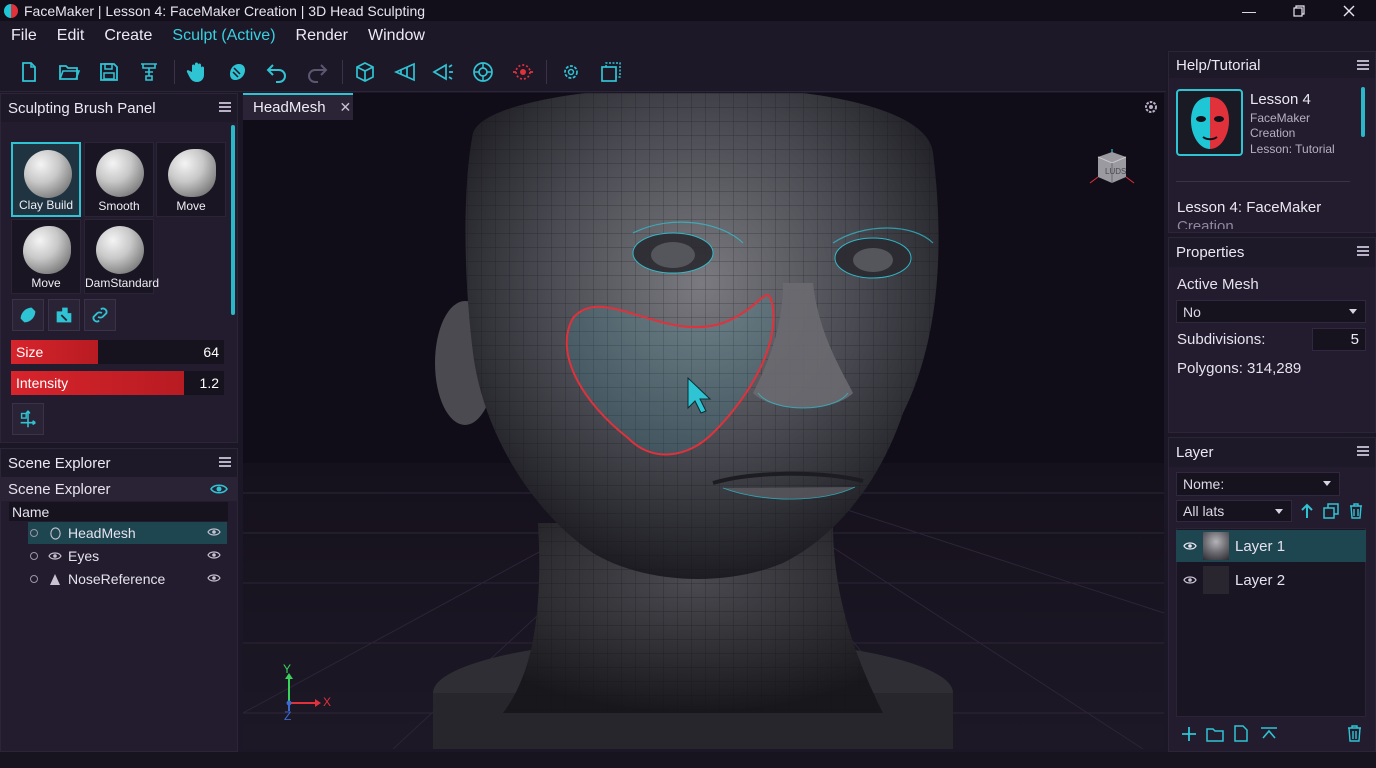 The height and width of the screenshot is (768, 1376). I want to click on tree-item-eyes: Eyes, so click(127, 556).